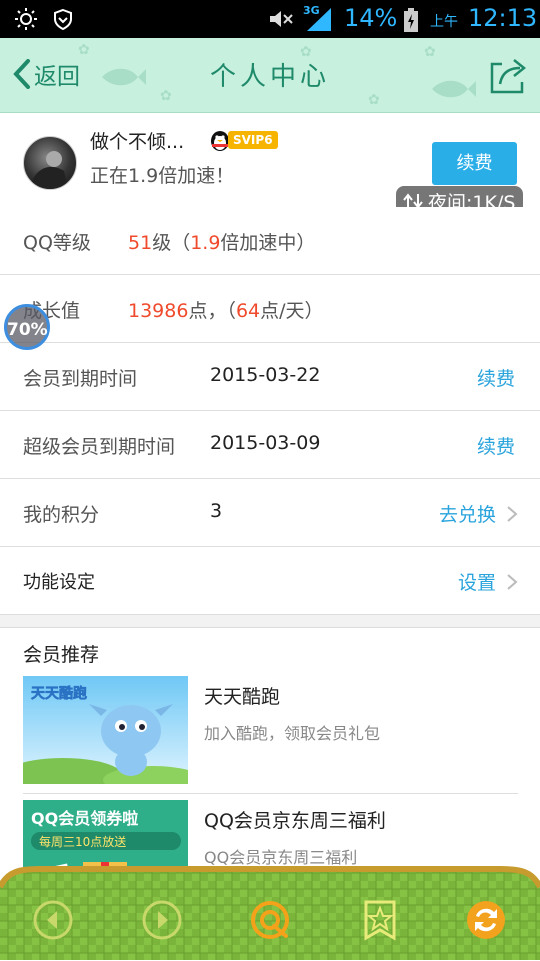  Describe the element at coordinates (99, 447) in the screenshot. I see `row-label: 超级会员到期时间` at that location.